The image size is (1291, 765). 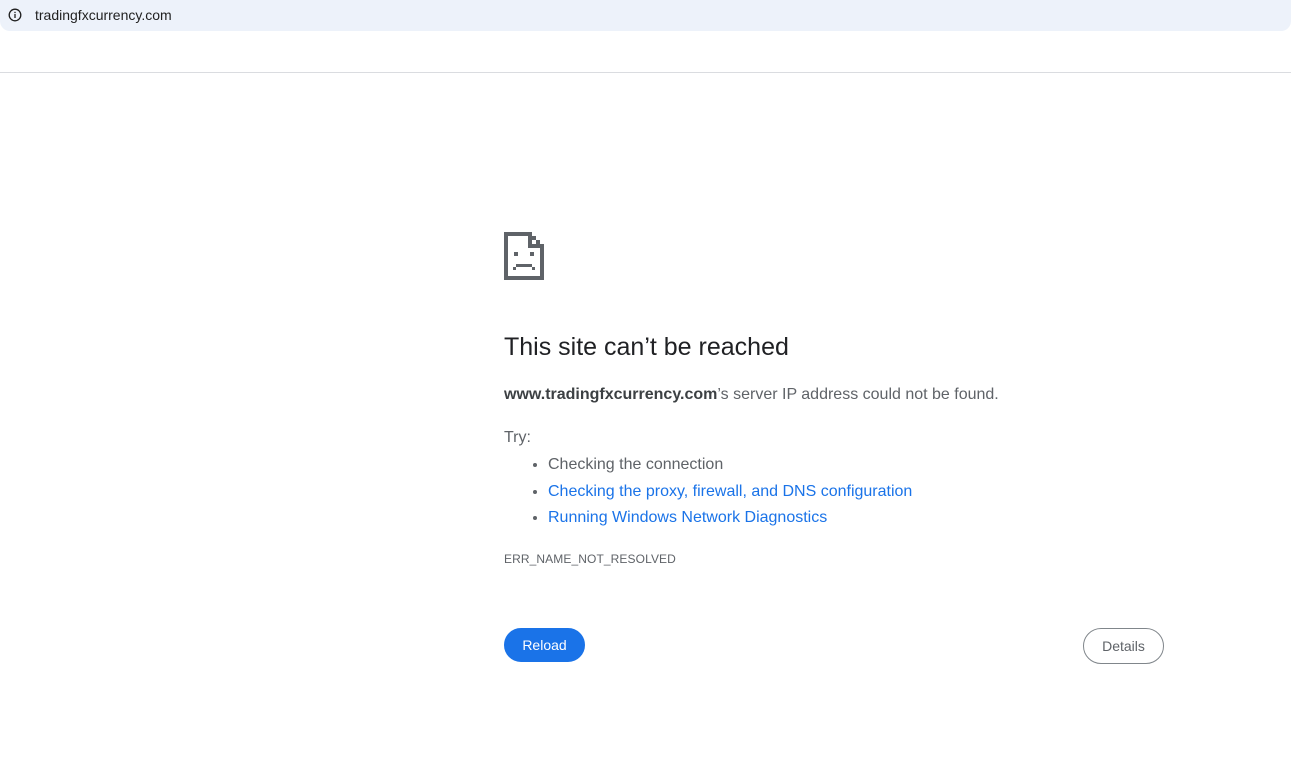 I want to click on sad-document-icon, so click(x=524, y=256).